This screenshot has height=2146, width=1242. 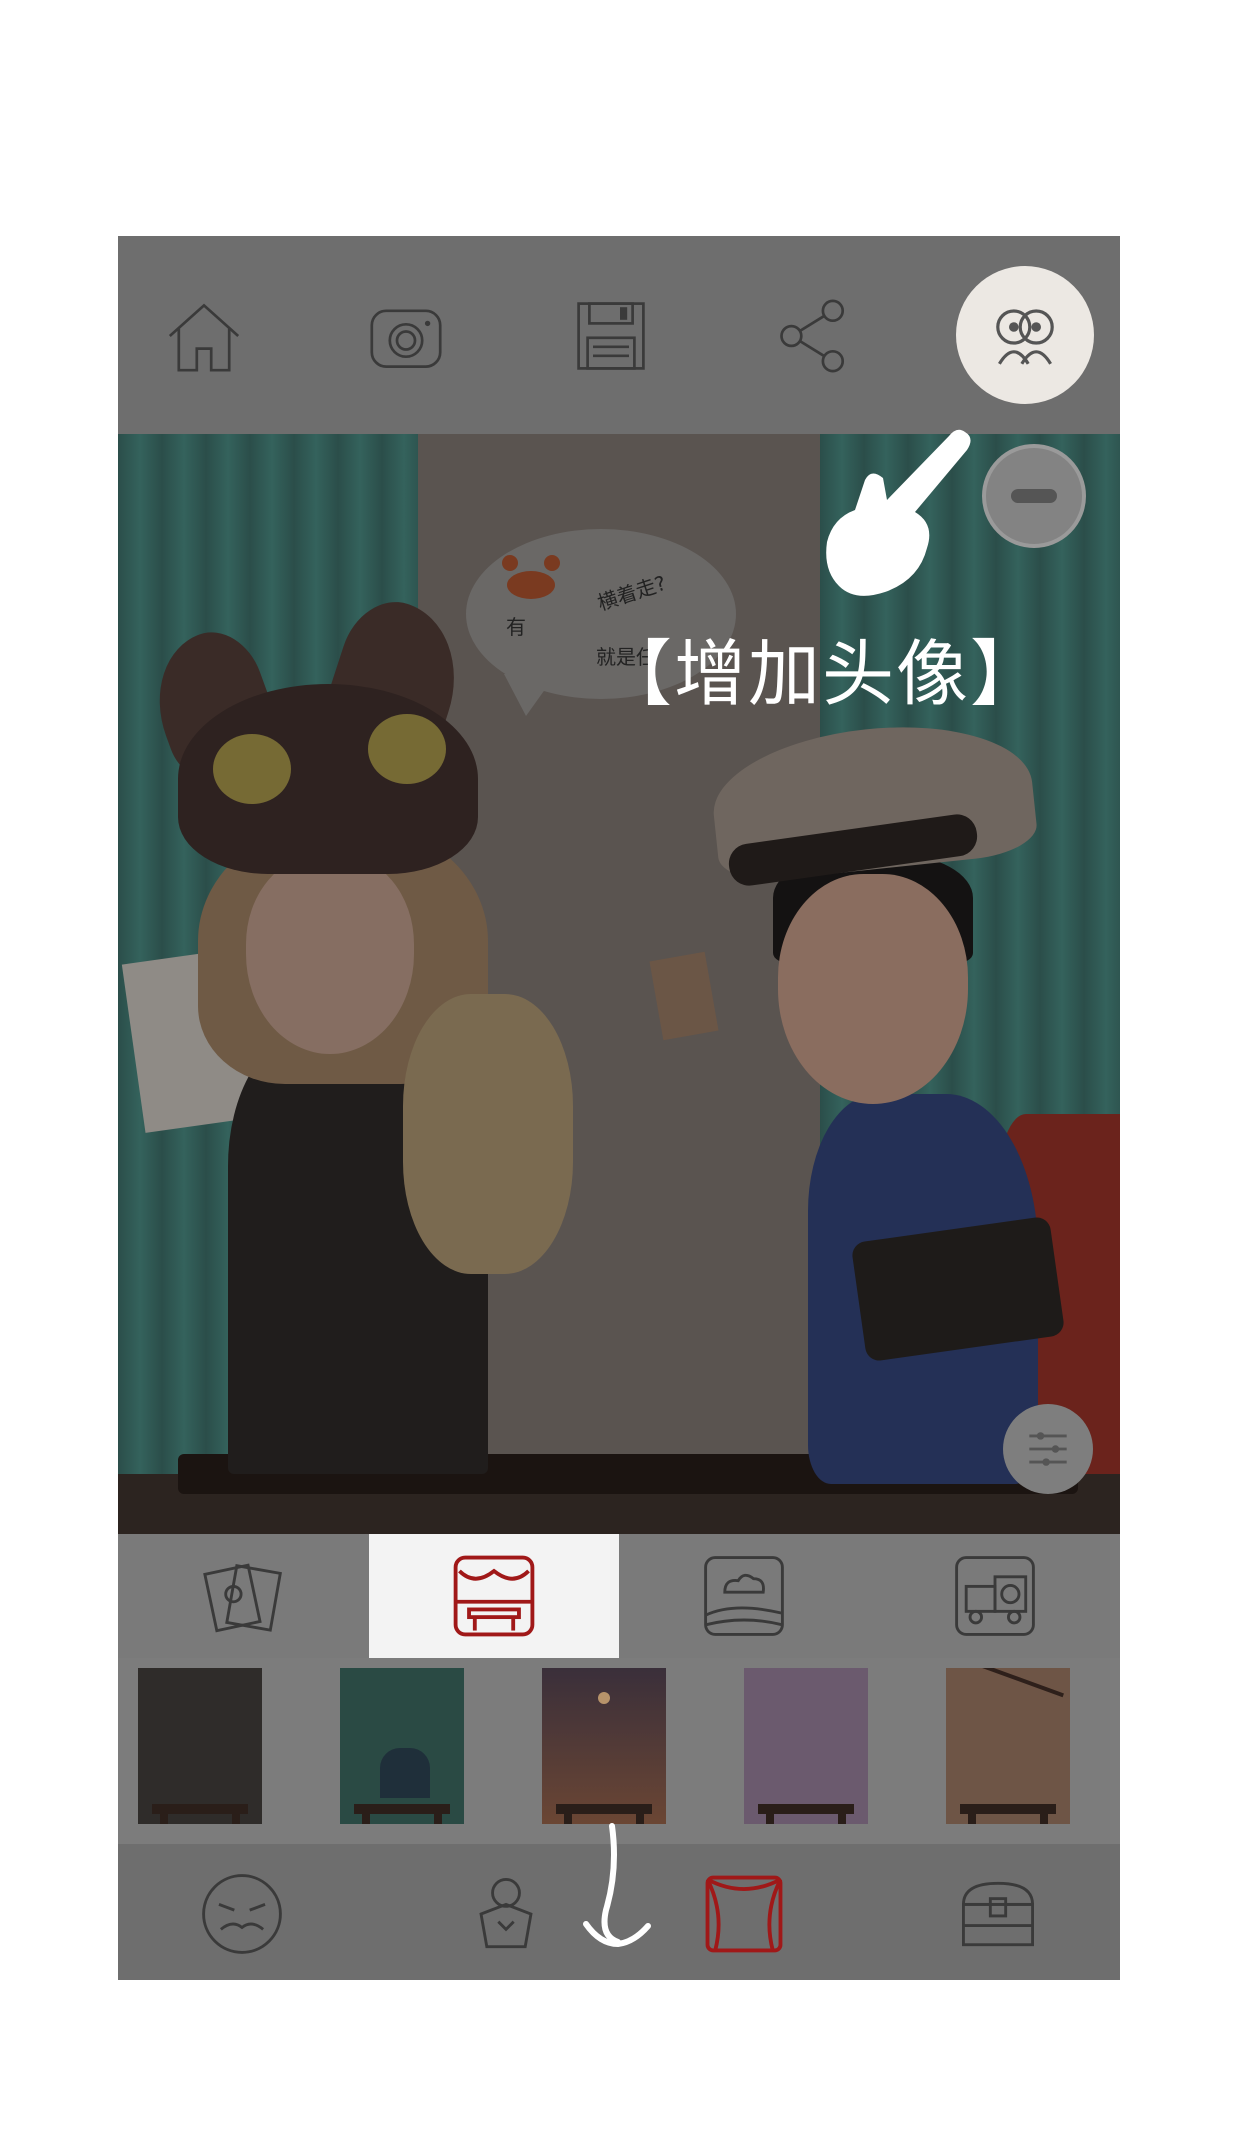 What do you see at coordinates (531, 577) in the screenshot?
I see `crab-icon` at bounding box center [531, 577].